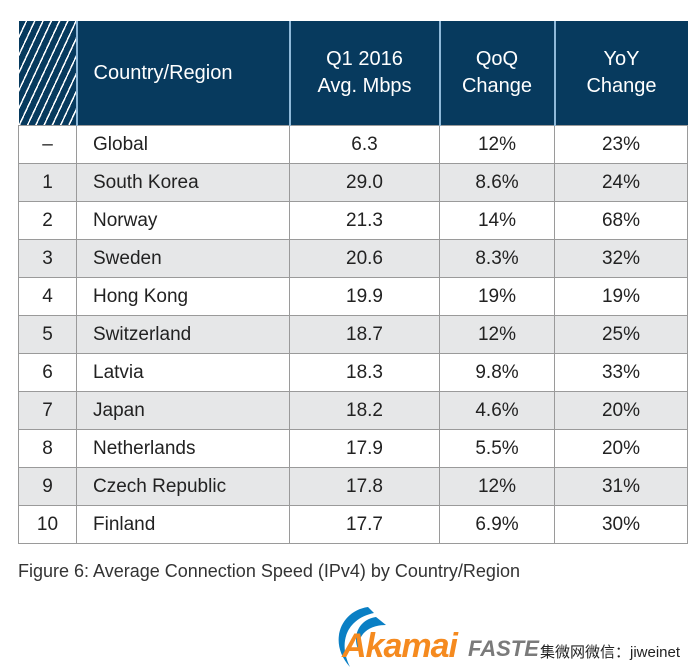  Describe the element at coordinates (47, 372) in the screenshot. I see `rank-cell: 6` at that location.